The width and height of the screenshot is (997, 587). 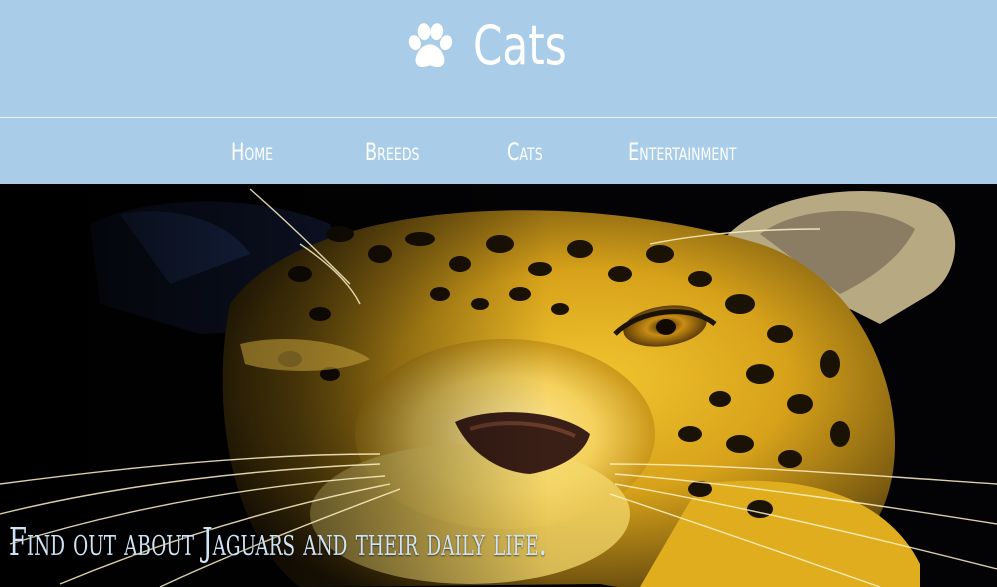 I want to click on brand: Cats, so click(x=498, y=46).